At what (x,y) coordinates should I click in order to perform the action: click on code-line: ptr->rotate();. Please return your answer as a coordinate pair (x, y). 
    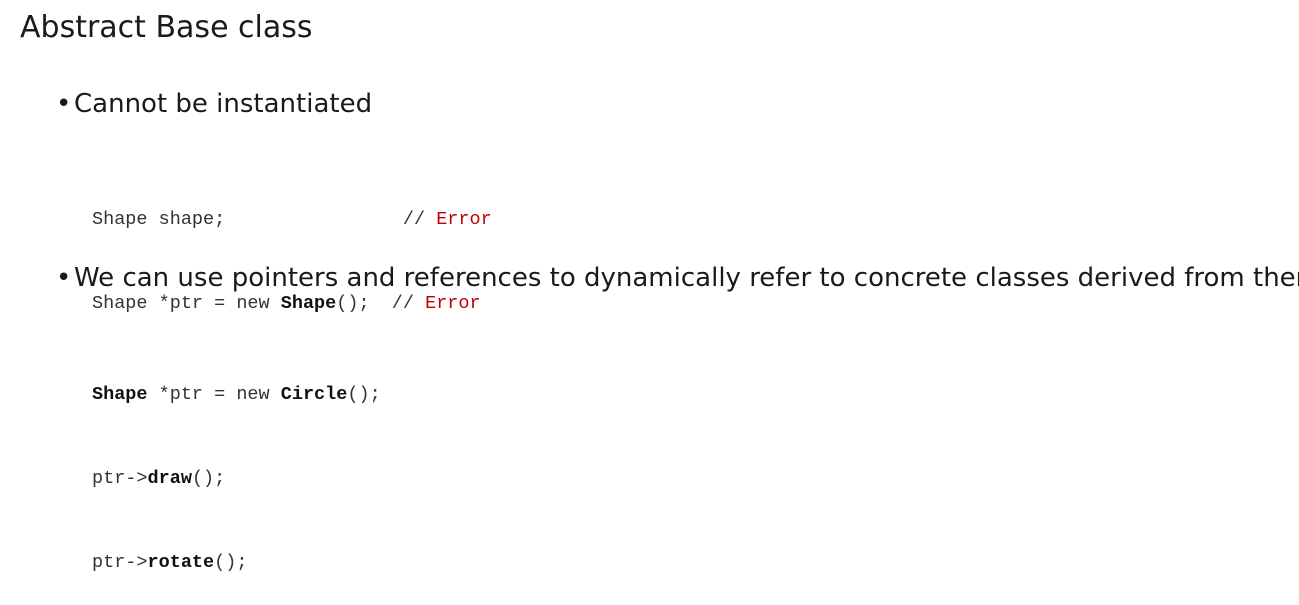
    Looking at the image, I should click on (236, 563).